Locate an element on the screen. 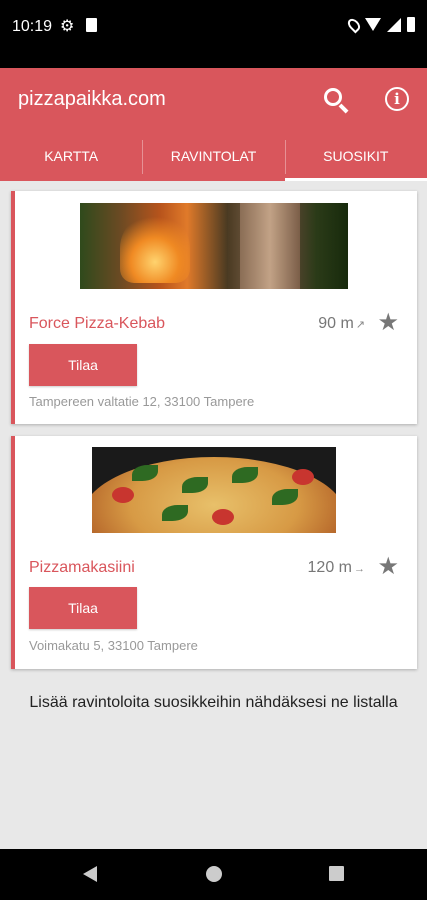  info-icon: i is located at coordinates (397, 99).